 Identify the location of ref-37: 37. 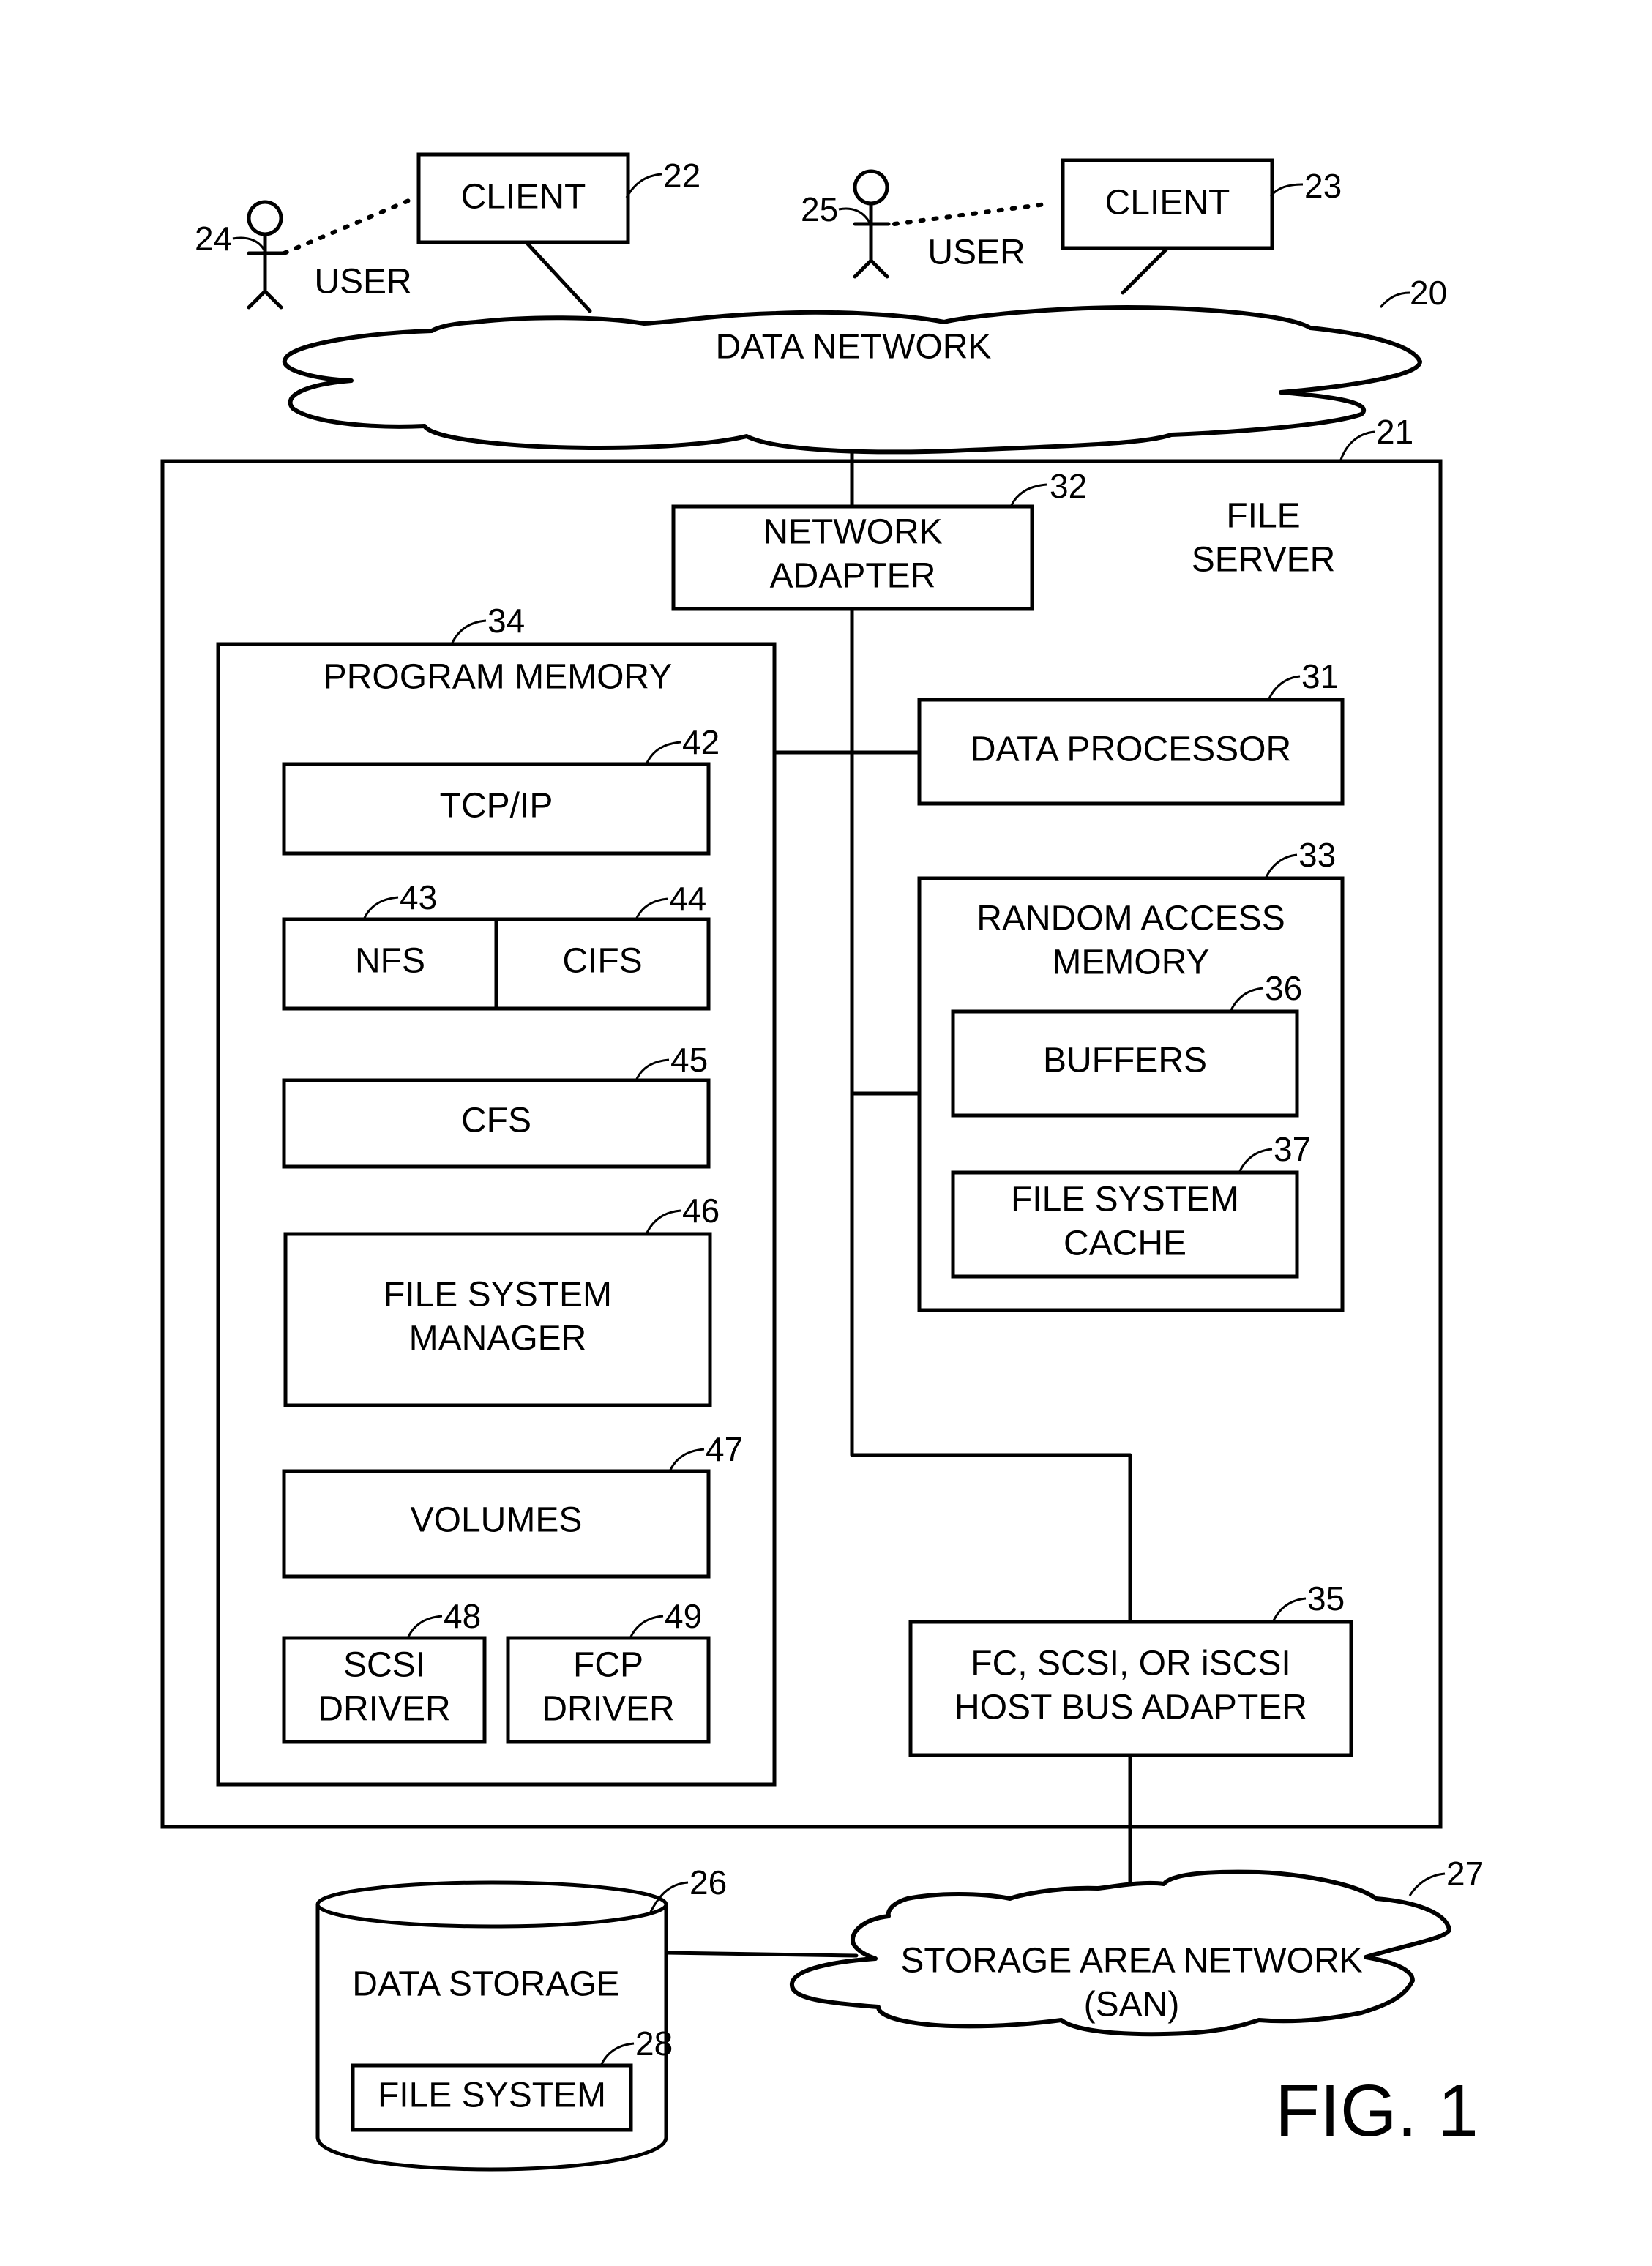
(1292, 1149).